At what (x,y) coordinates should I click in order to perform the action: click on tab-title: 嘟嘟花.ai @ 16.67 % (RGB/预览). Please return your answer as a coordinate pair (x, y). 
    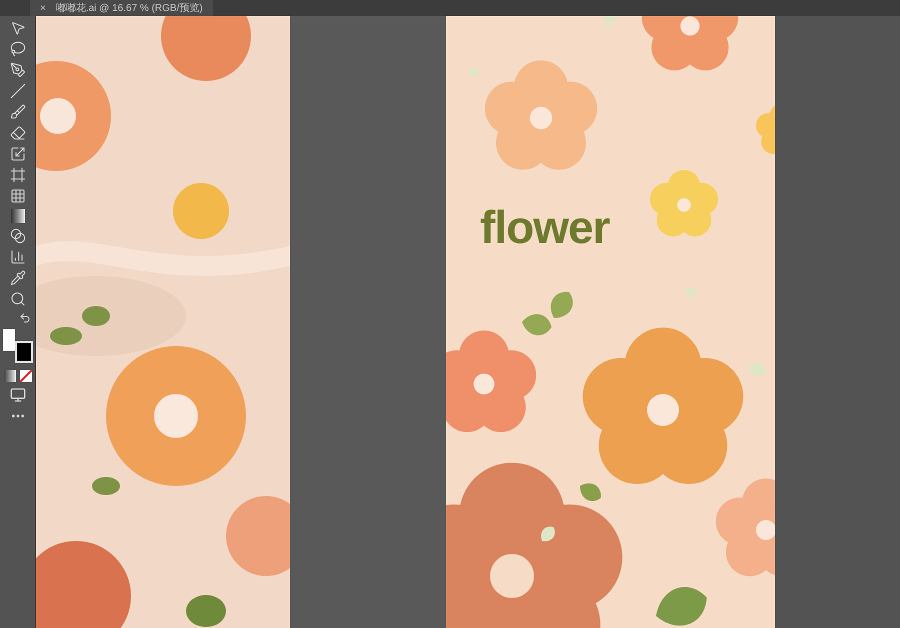
    Looking at the image, I should click on (129, 9).